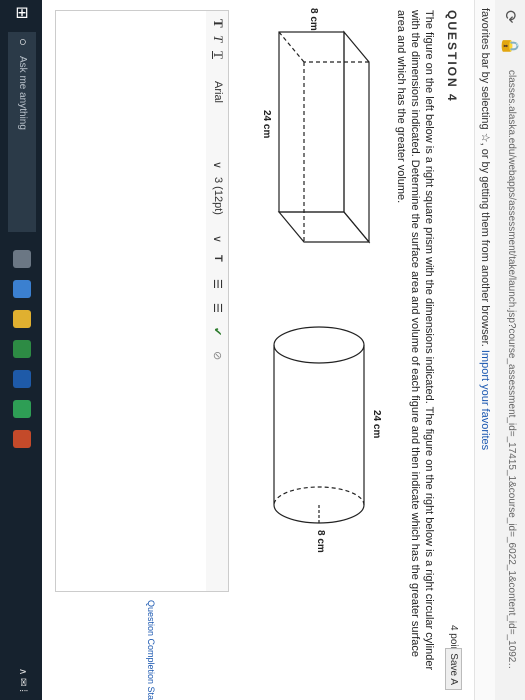 This screenshot has width=525, height=700. I want to click on prism-figure, so click(324, 137).